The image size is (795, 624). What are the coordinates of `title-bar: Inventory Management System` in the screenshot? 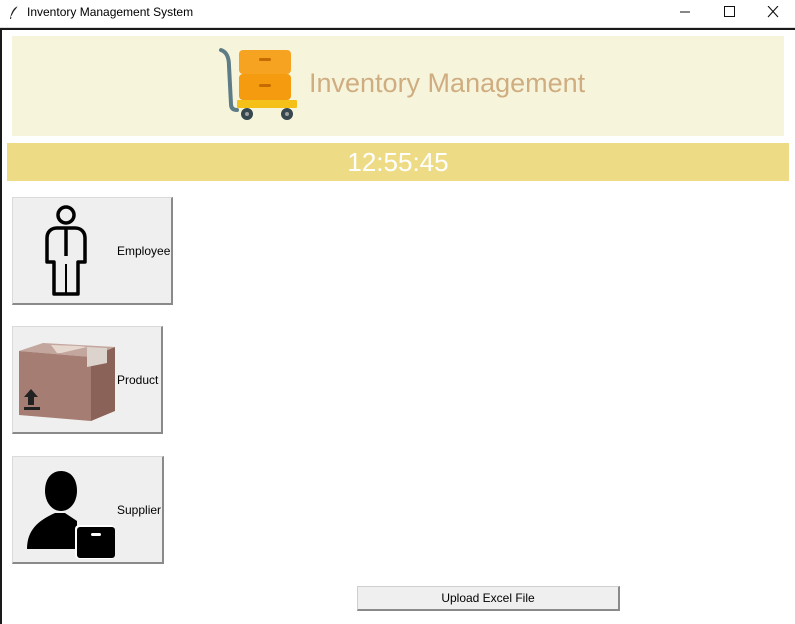 It's located at (397, 14).